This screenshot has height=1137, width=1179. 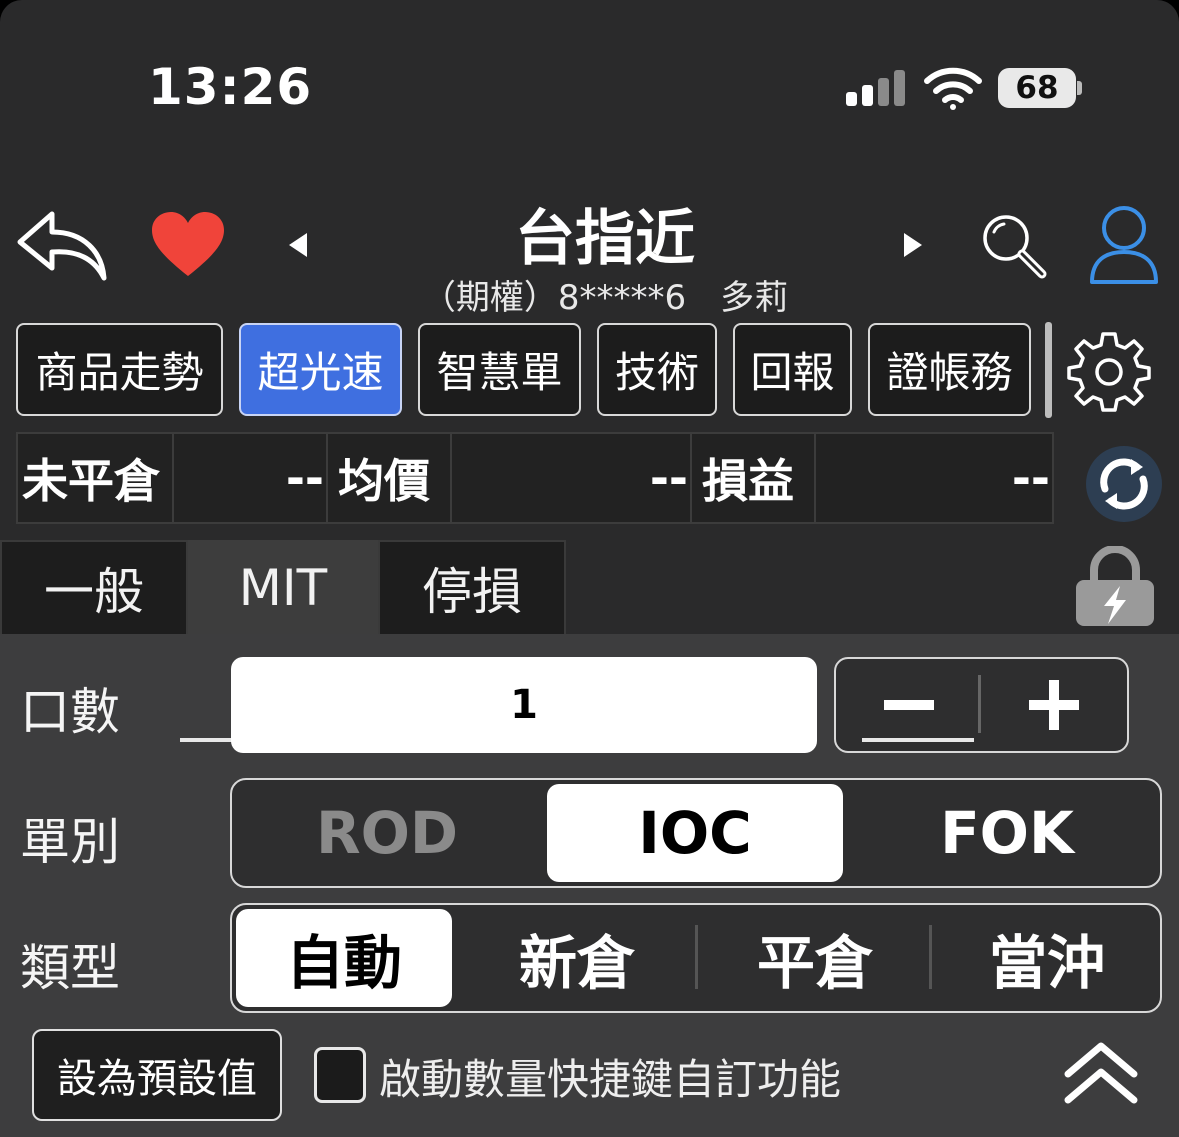 I want to click on search-icon, so click(x=1014, y=246).